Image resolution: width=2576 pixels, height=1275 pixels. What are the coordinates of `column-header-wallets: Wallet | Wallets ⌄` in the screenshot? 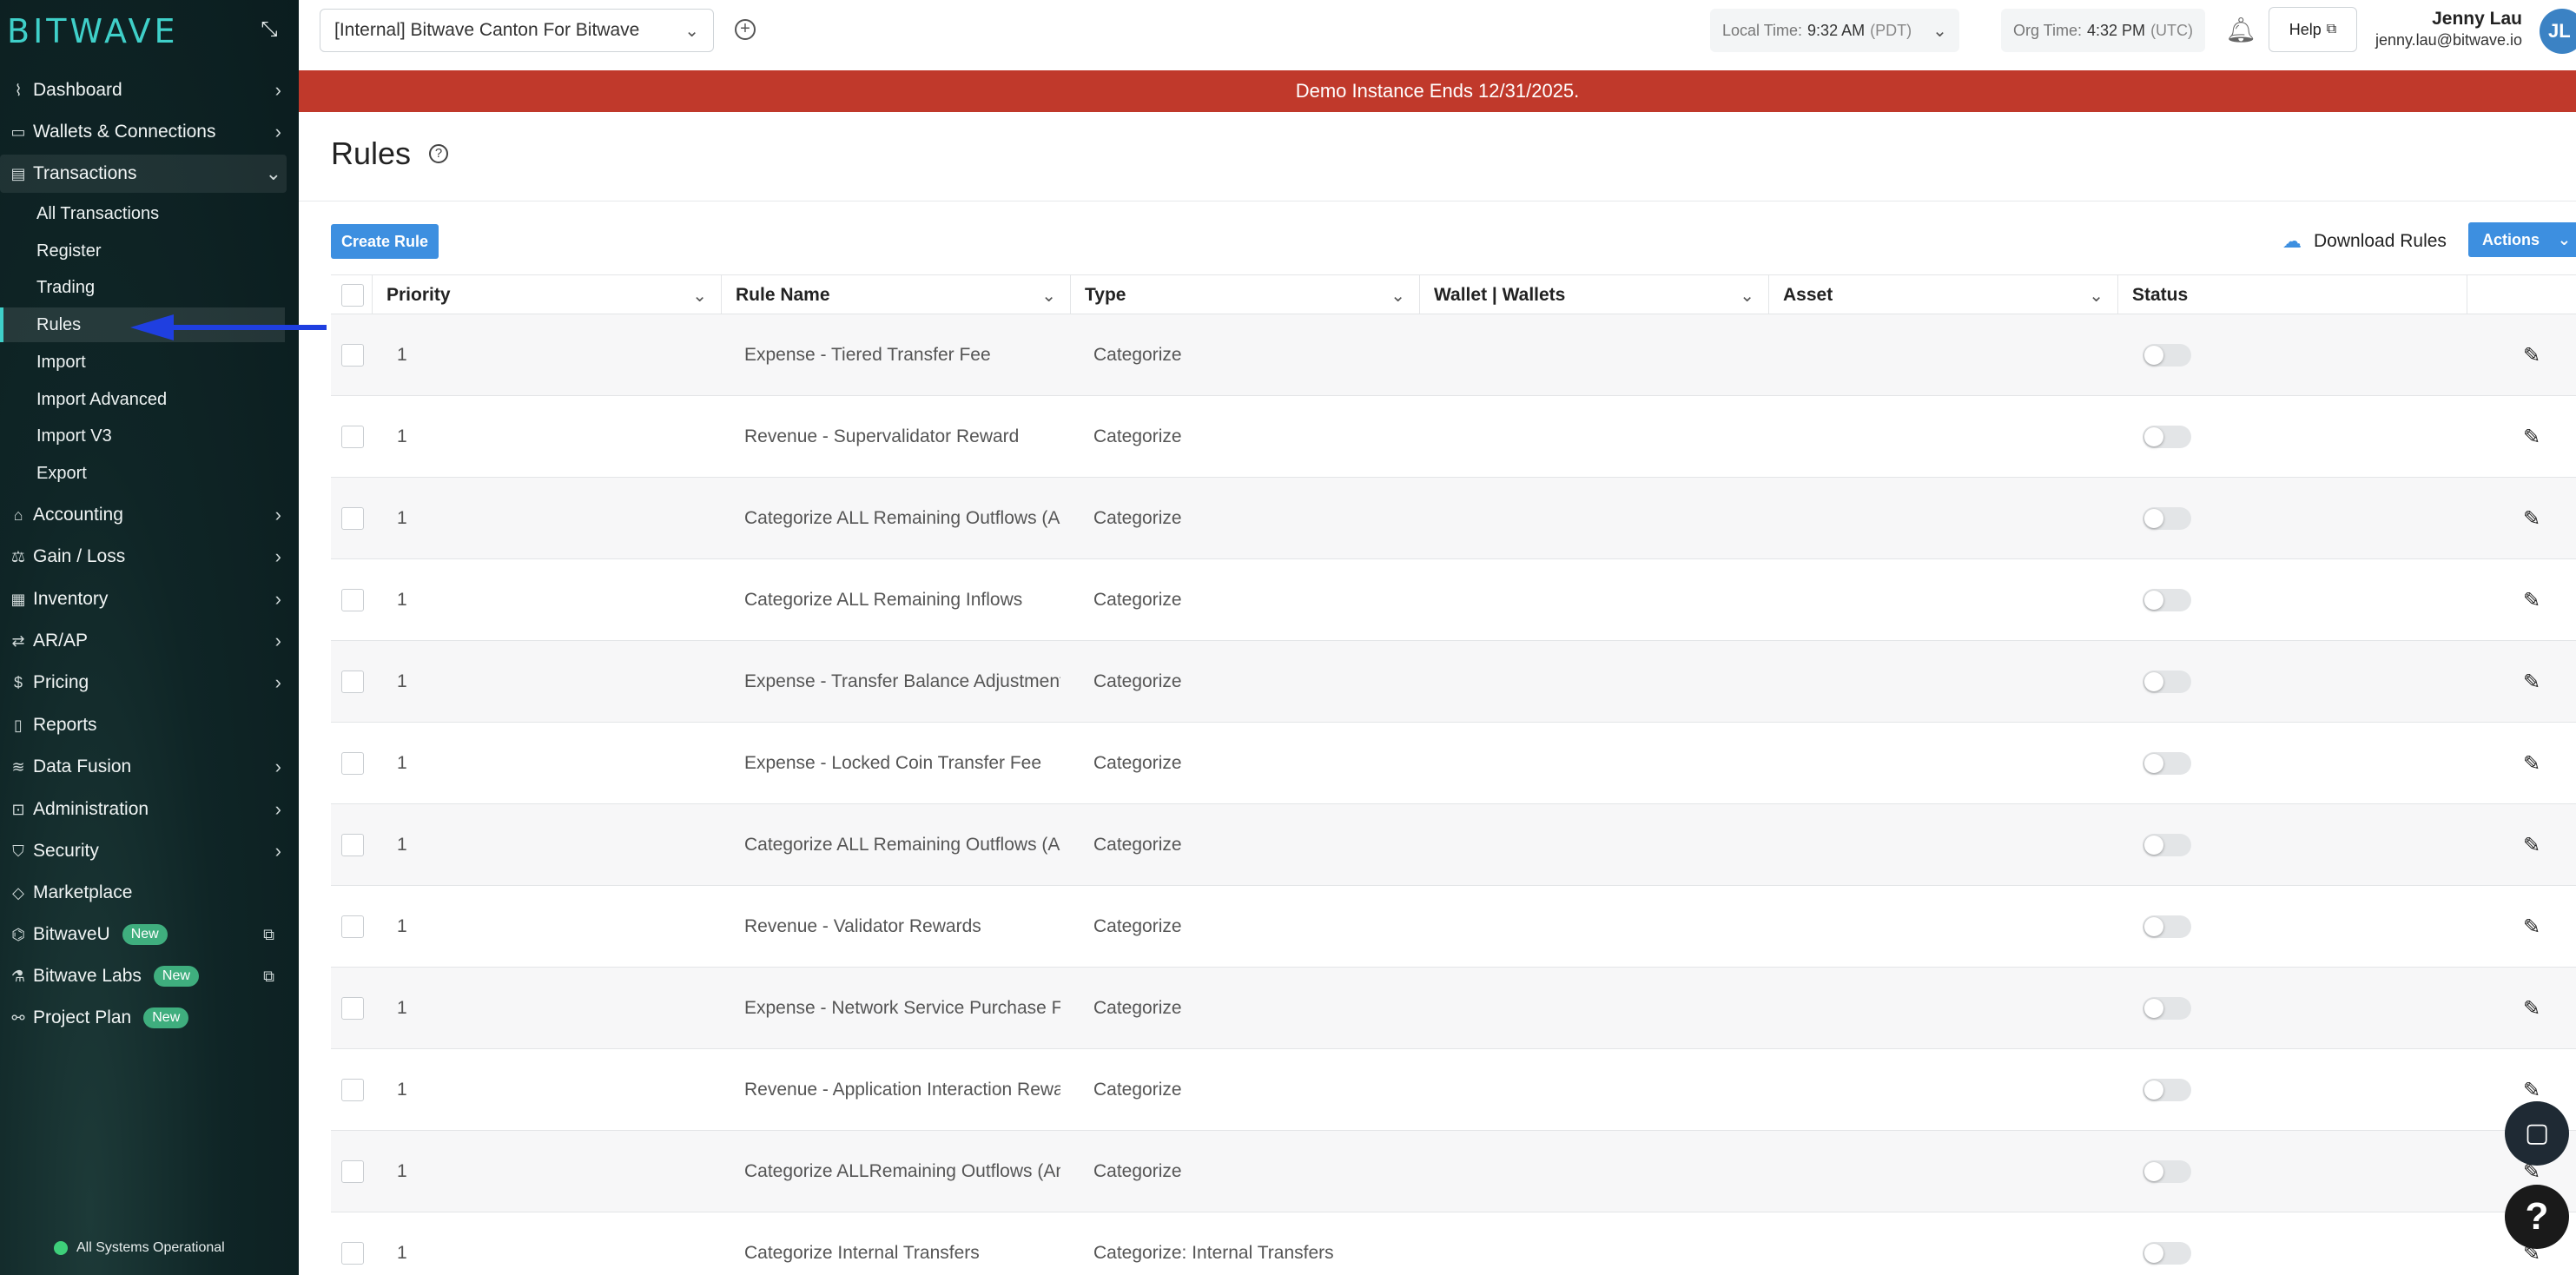 It's located at (1595, 295).